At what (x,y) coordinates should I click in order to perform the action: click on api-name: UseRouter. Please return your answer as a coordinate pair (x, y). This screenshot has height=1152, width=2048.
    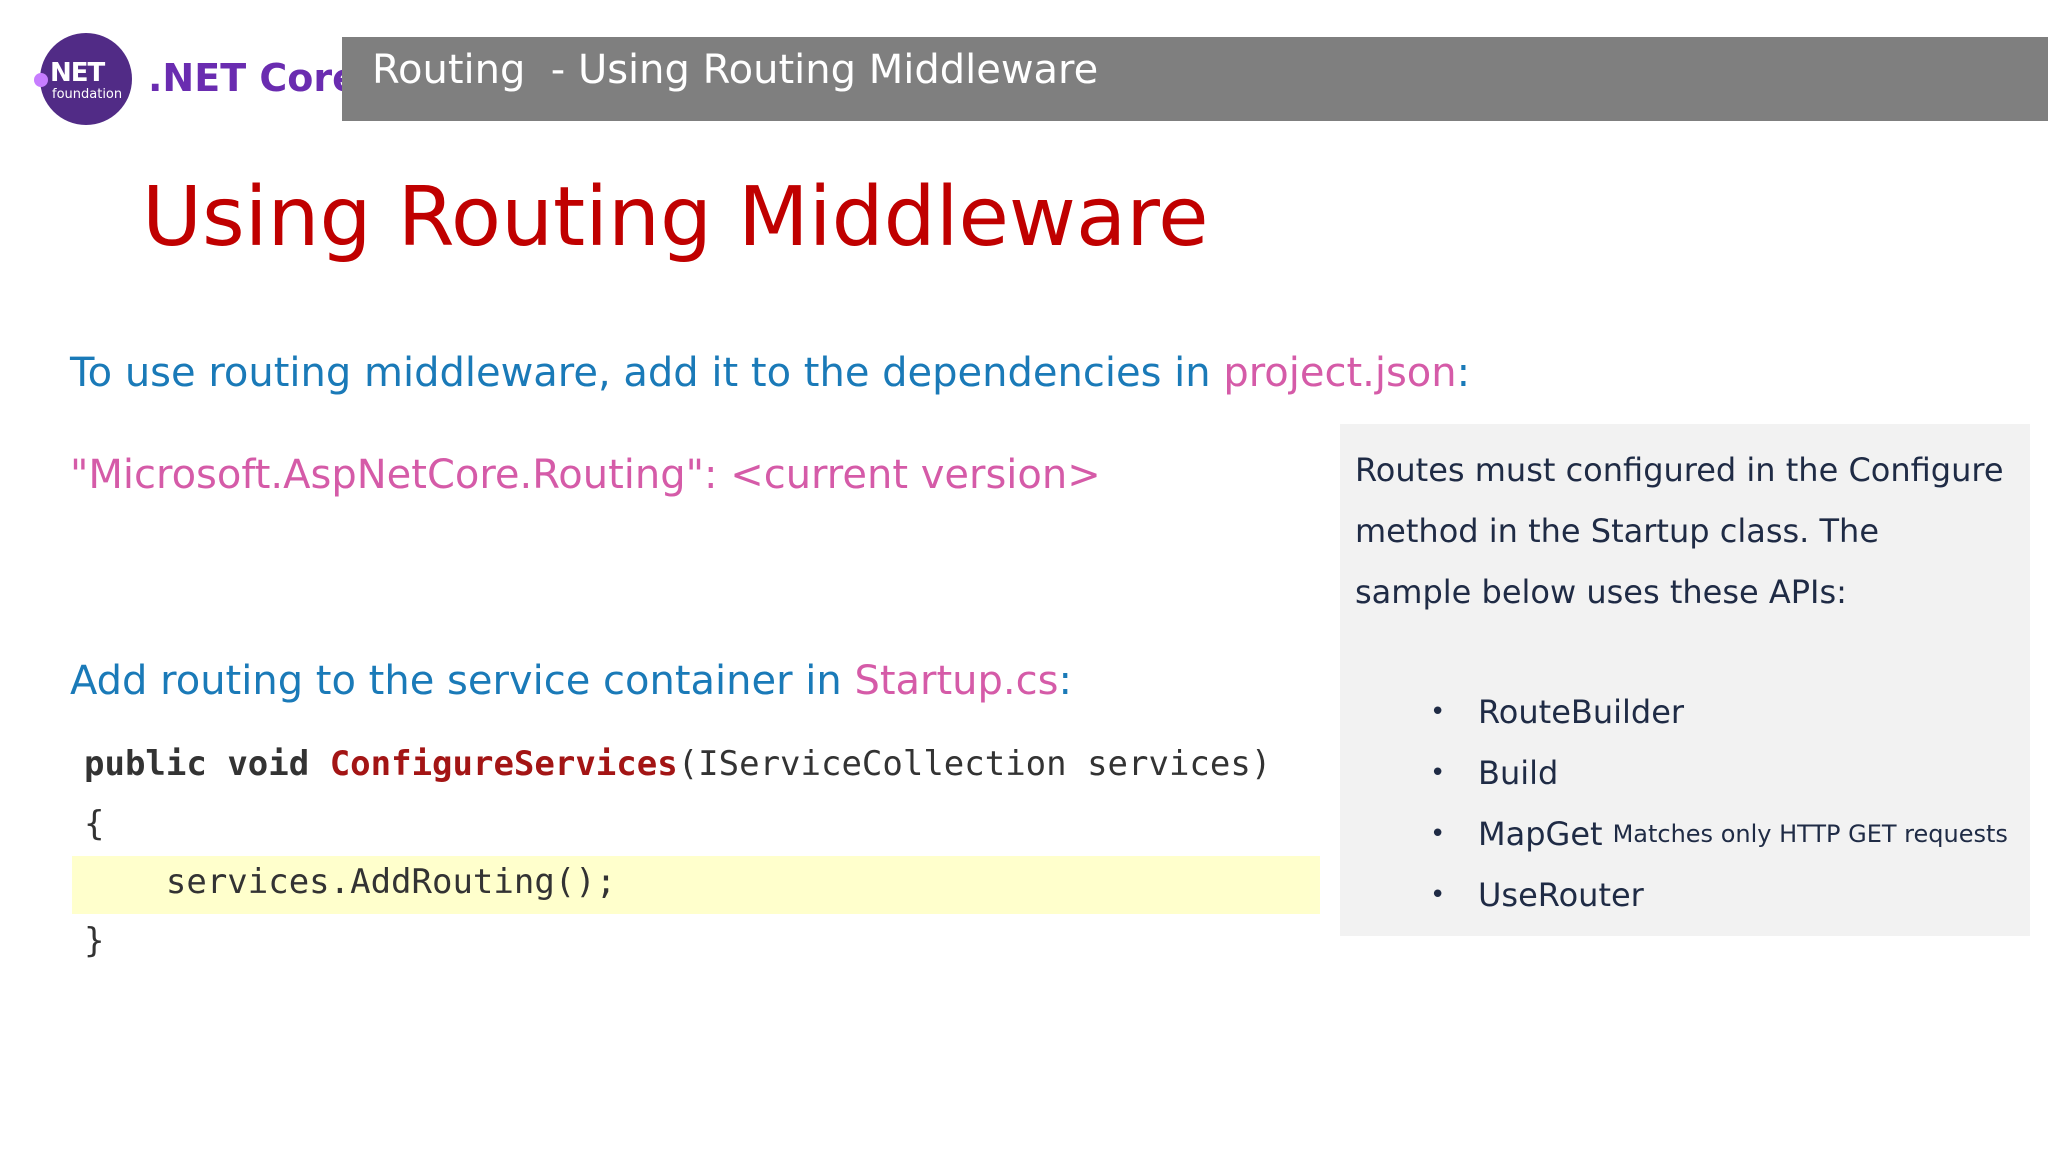
    Looking at the image, I should click on (1561, 894).